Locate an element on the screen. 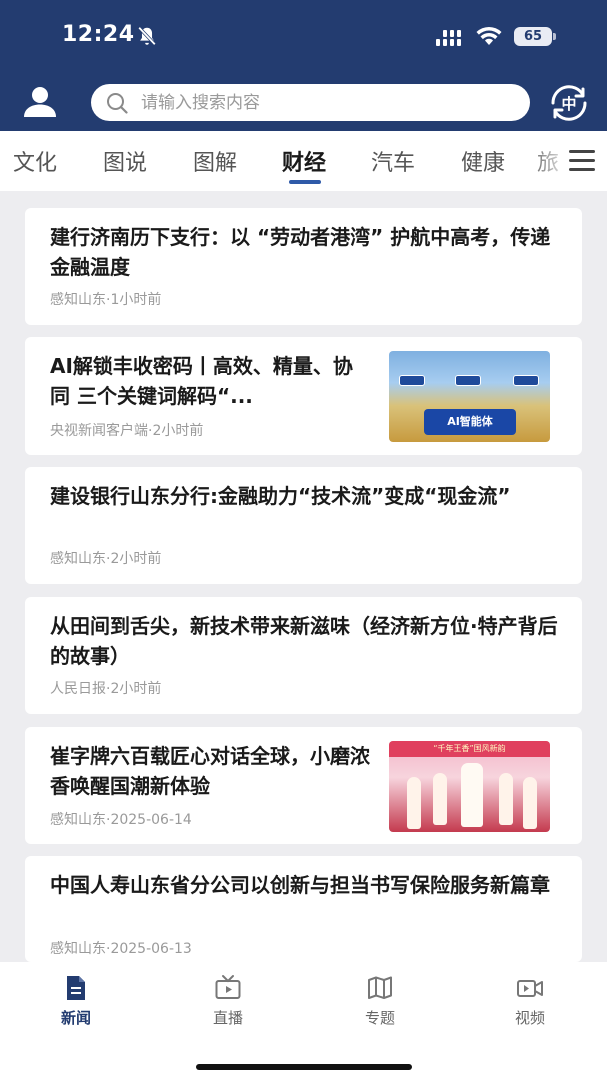 Image resolution: width=607 pixels, height=1080 pixels. document-icon is located at coordinates (76, 988).